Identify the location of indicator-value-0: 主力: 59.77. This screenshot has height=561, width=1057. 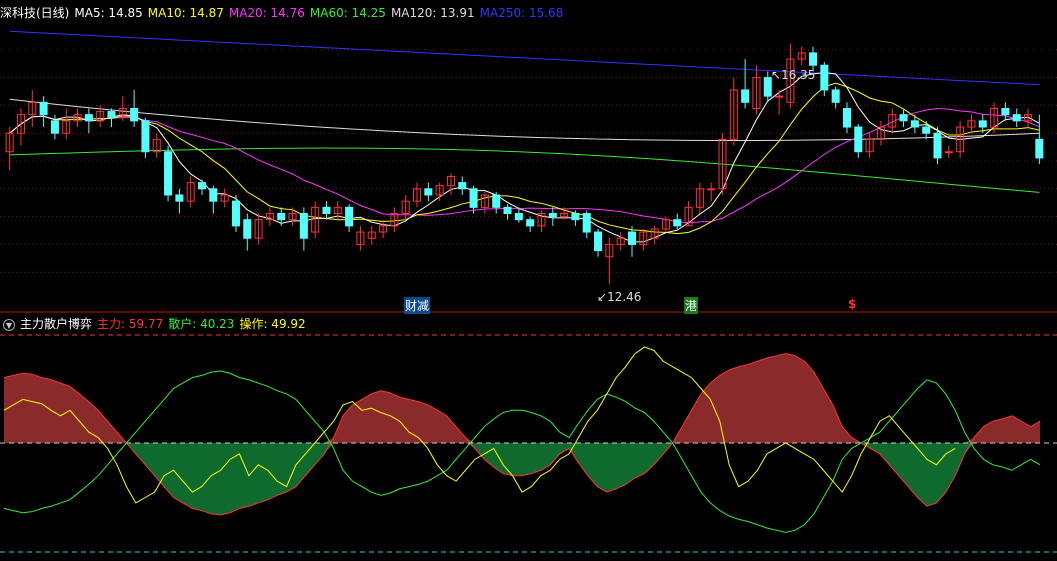
(130, 324).